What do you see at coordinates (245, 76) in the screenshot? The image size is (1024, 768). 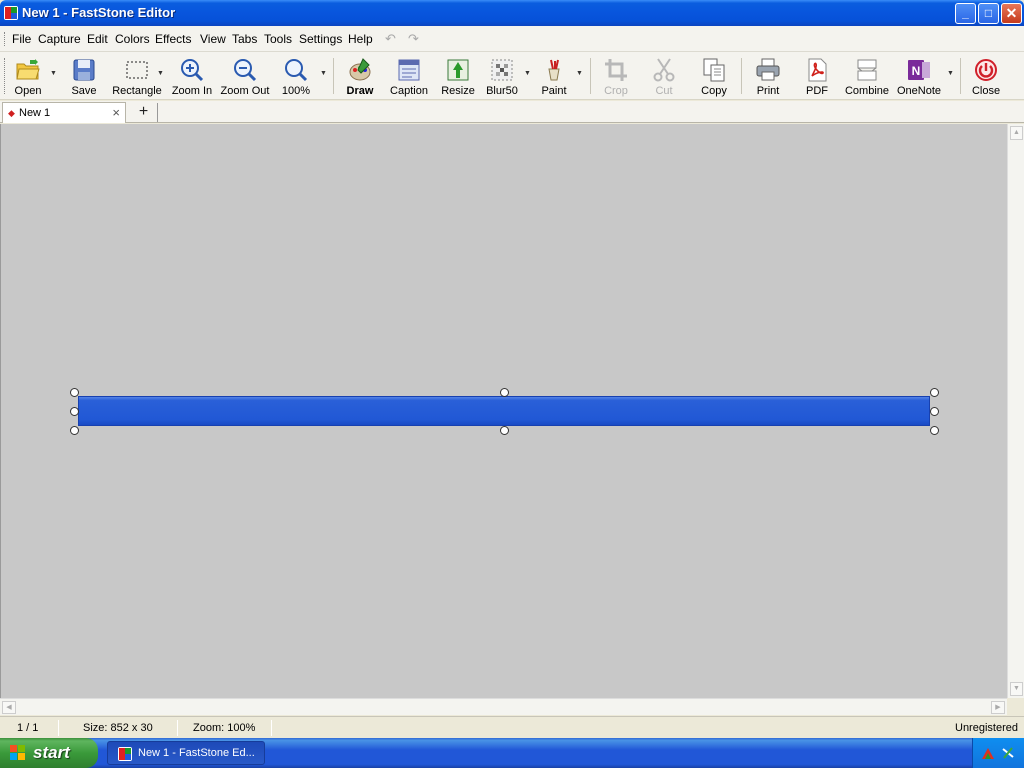 I see `zoom-out-button: Zoom Out` at bounding box center [245, 76].